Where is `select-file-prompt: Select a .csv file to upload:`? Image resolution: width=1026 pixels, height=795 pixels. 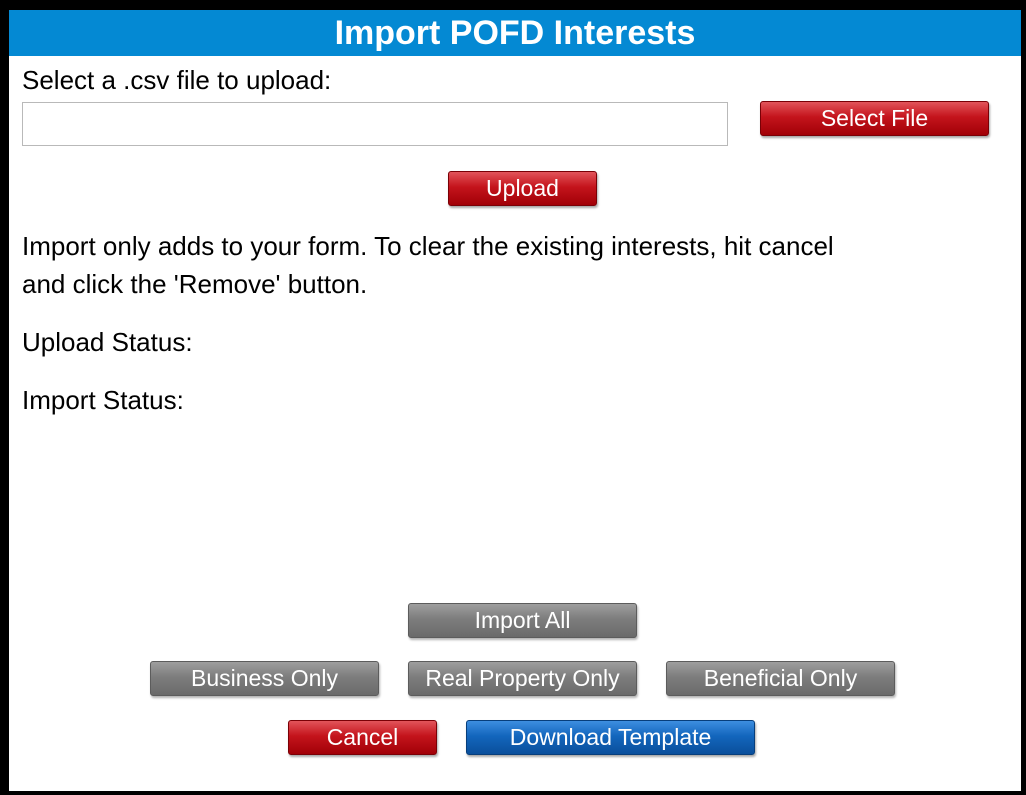
select-file-prompt: Select a .csv file to upload: is located at coordinates (177, 80).